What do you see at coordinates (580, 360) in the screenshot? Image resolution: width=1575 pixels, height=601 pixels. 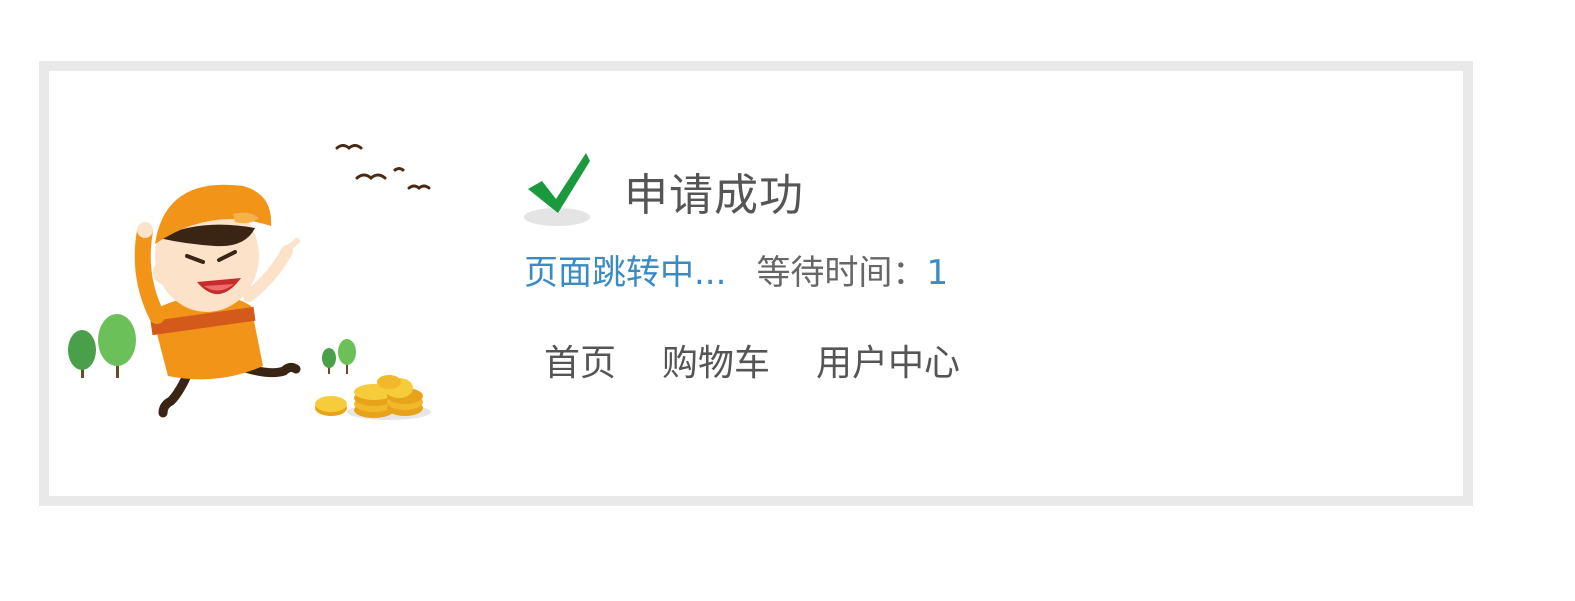 I see `home-link: 首页` at bounding box center [580, 360].